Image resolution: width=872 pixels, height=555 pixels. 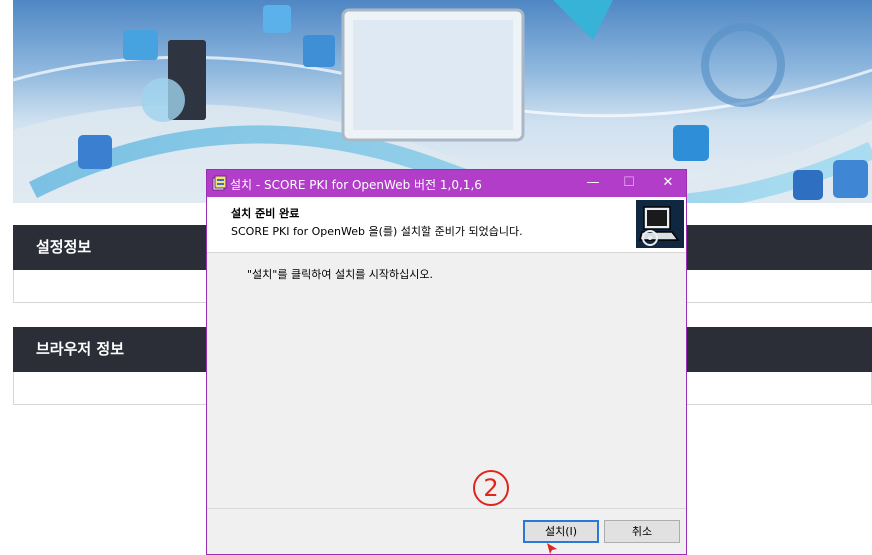 I want to click on wizard-step-title: 설치 준비 완료, so click(x=265, y=213).